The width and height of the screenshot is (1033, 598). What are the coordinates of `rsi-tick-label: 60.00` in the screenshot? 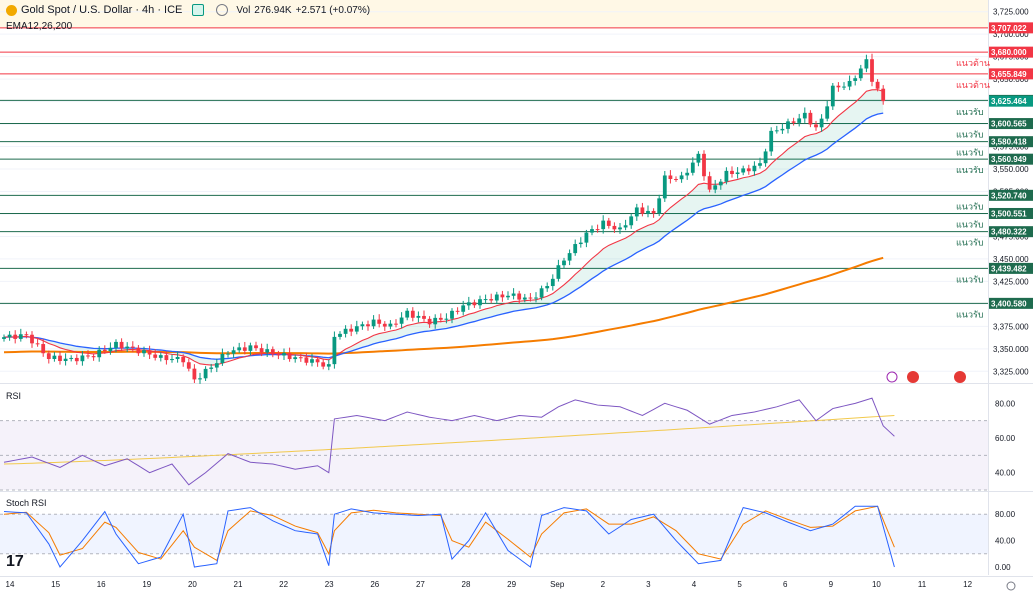 It's located at (1005, 438).